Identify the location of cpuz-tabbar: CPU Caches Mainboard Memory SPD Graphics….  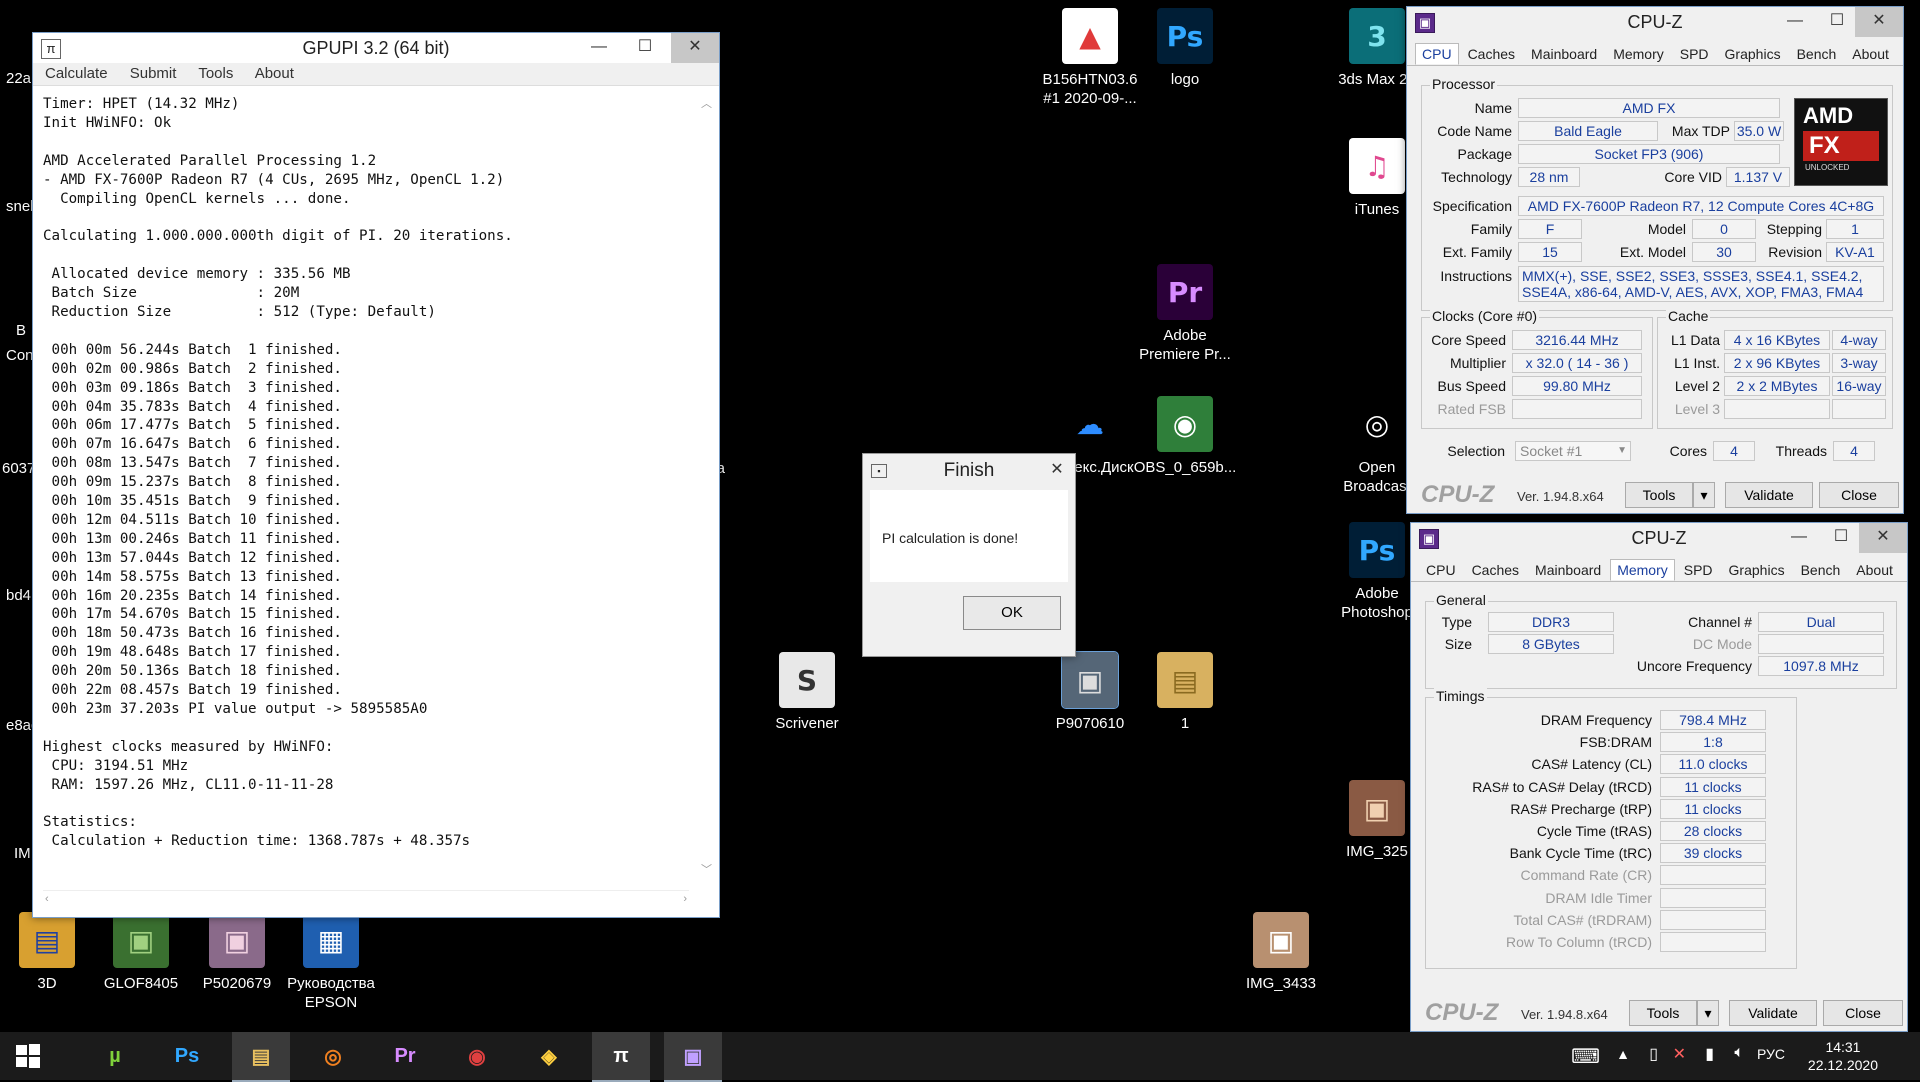
(1655, 51).